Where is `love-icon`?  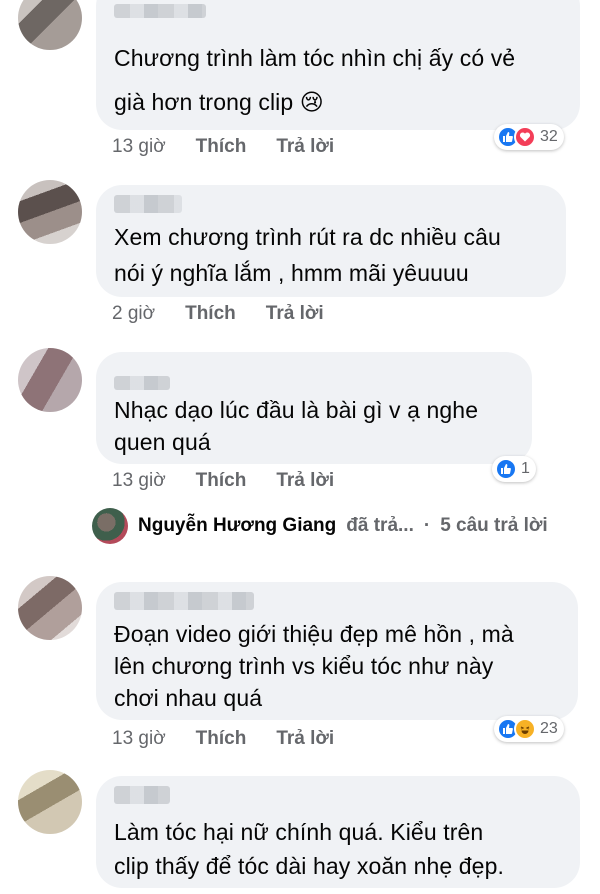
love-icon is located at coordinates (525, 137).